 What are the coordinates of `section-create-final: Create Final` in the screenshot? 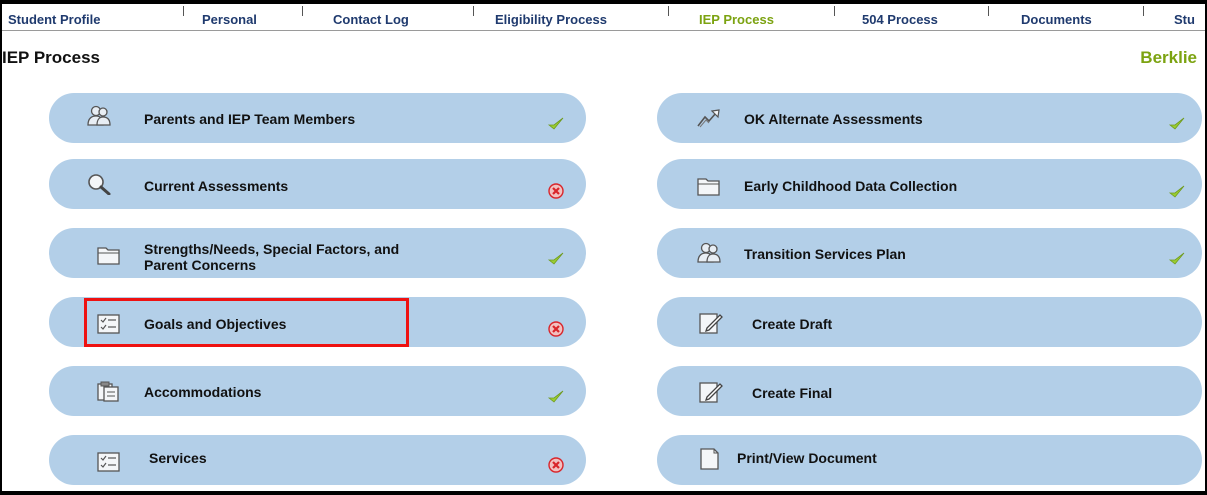 It's located at (929, 391).